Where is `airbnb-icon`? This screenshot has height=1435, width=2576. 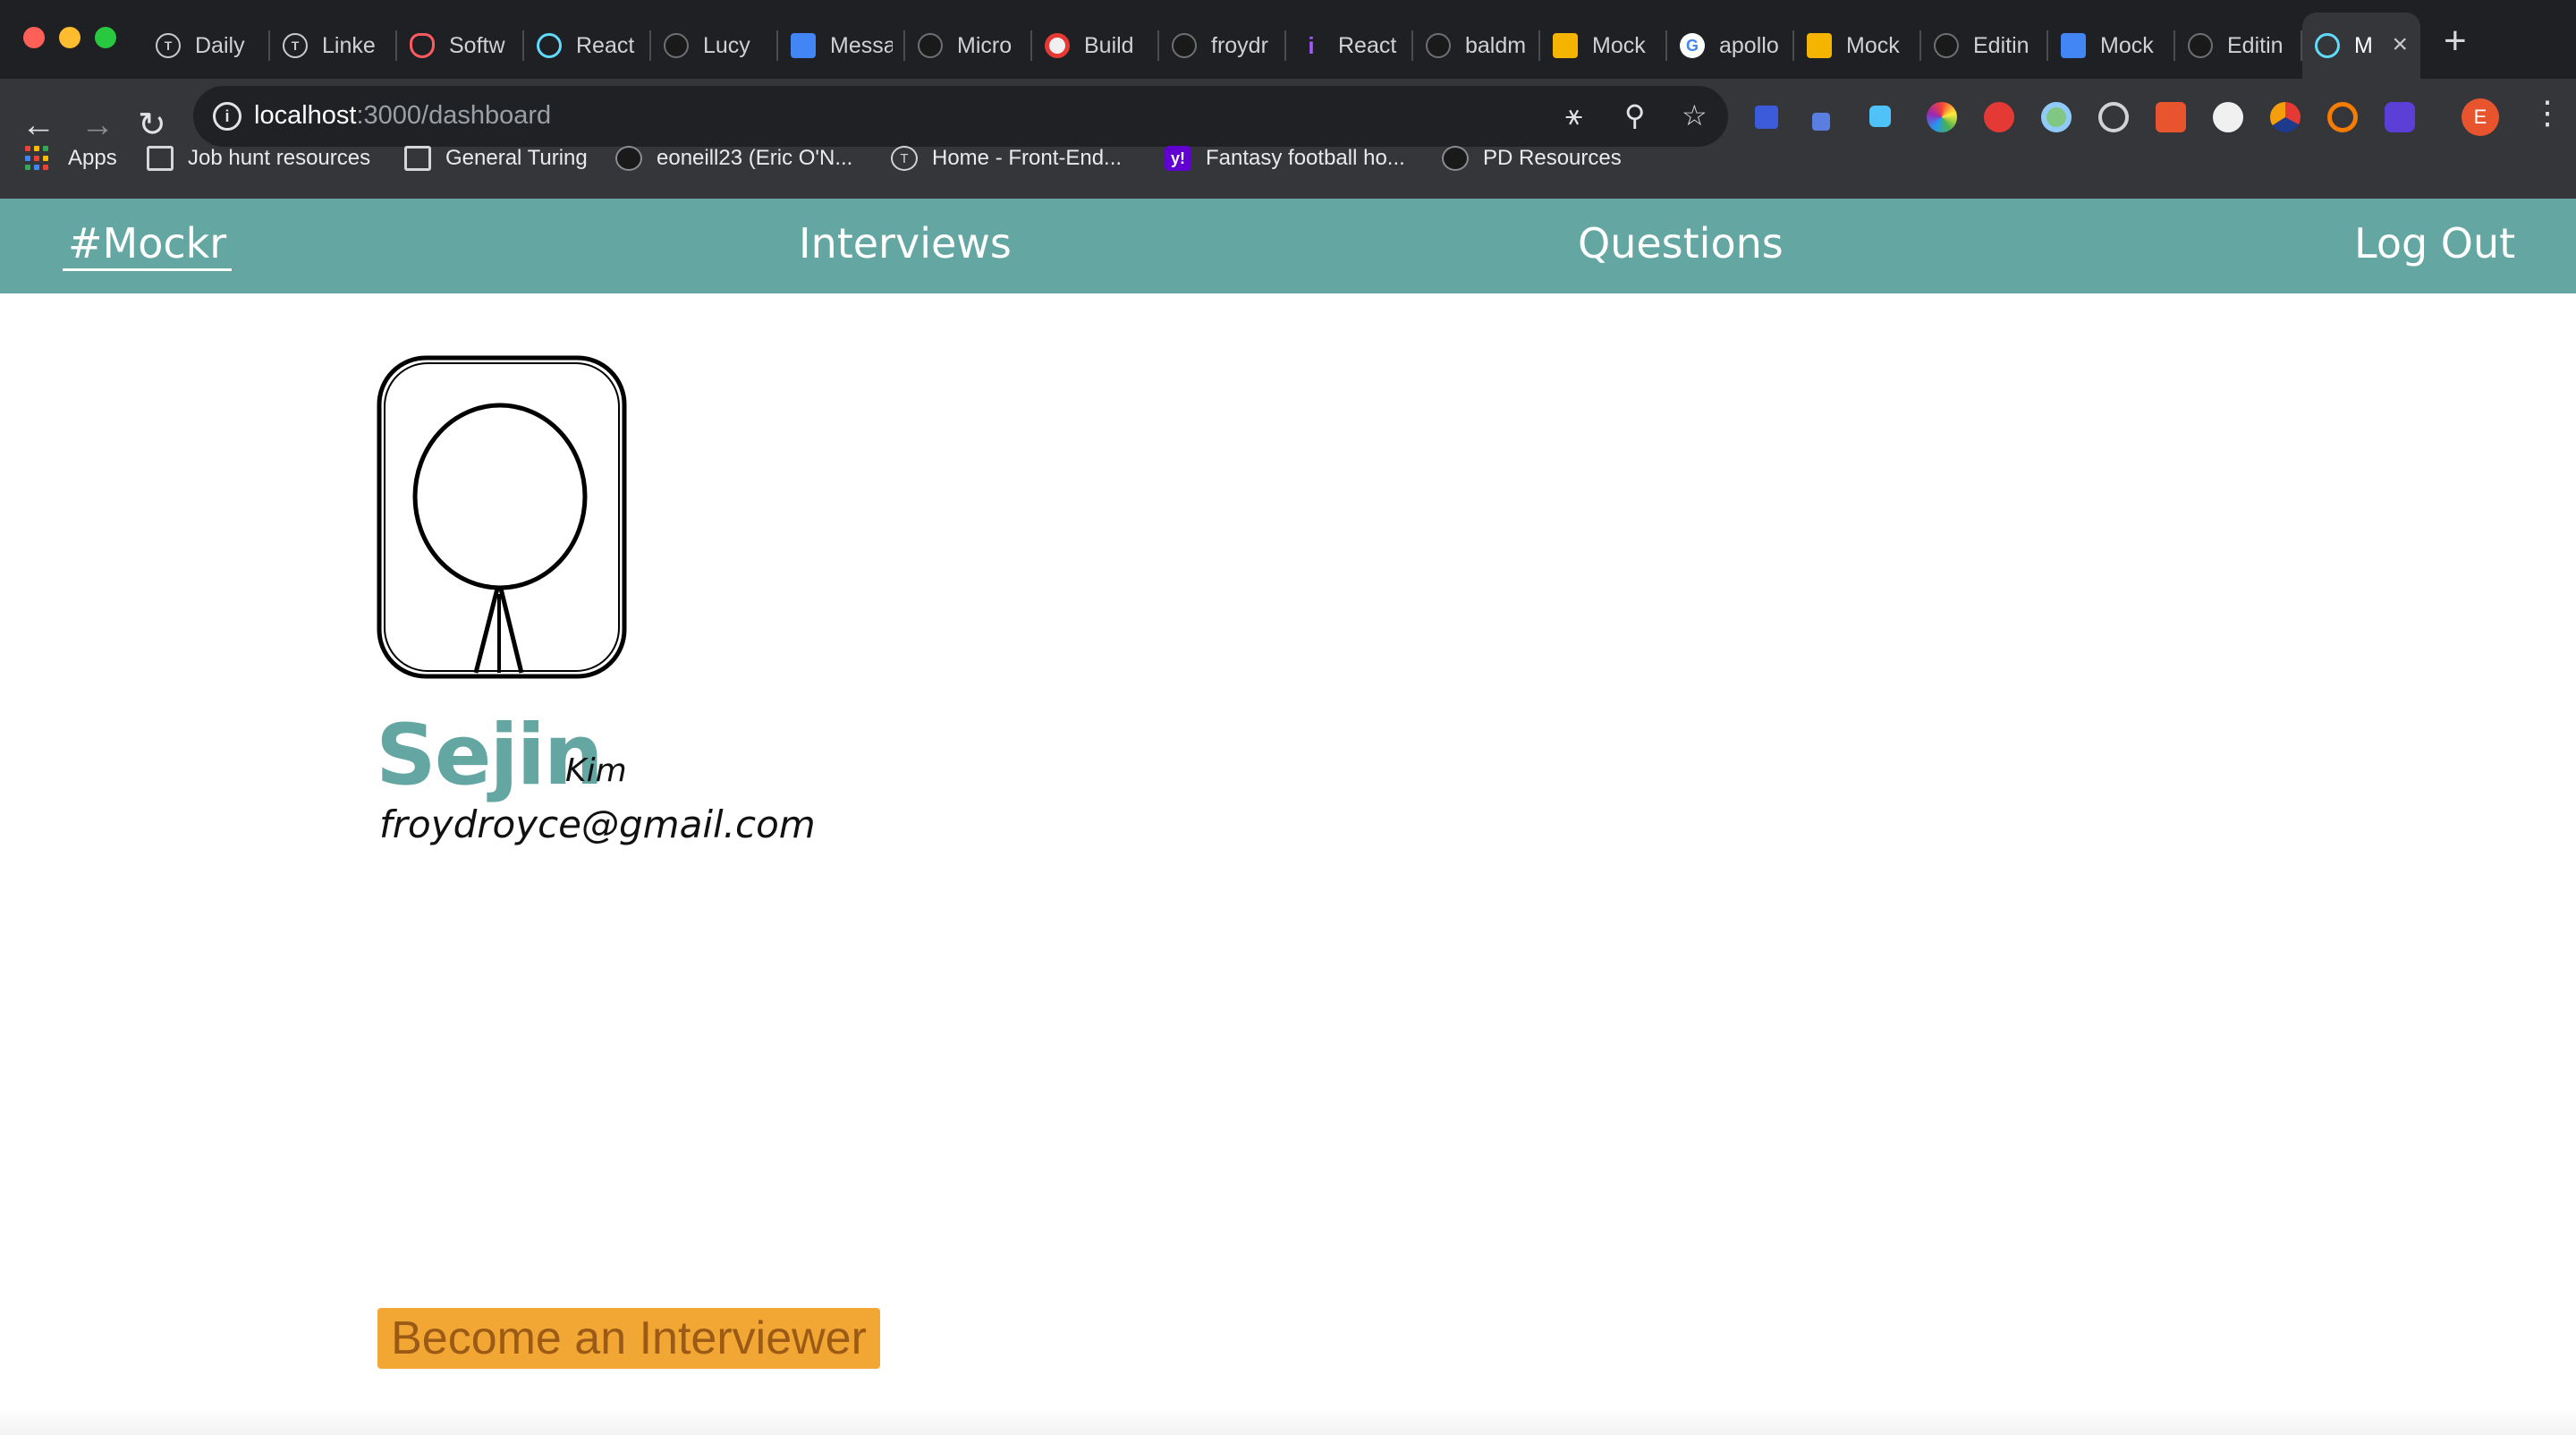 airbnb-icon is located at coordinates (422, 45).